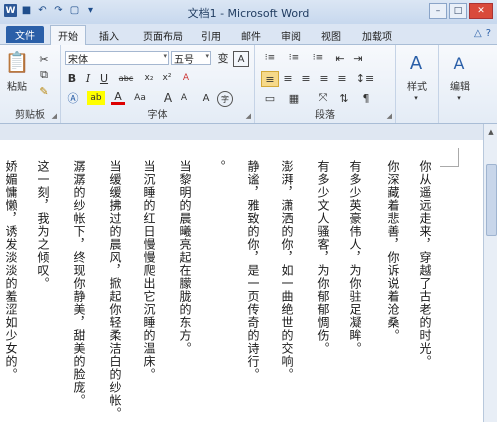  What do you see at coordinates (68, 35) in the screenshot?
I see `tab-home: 开始` at bounding box center [68, 35].